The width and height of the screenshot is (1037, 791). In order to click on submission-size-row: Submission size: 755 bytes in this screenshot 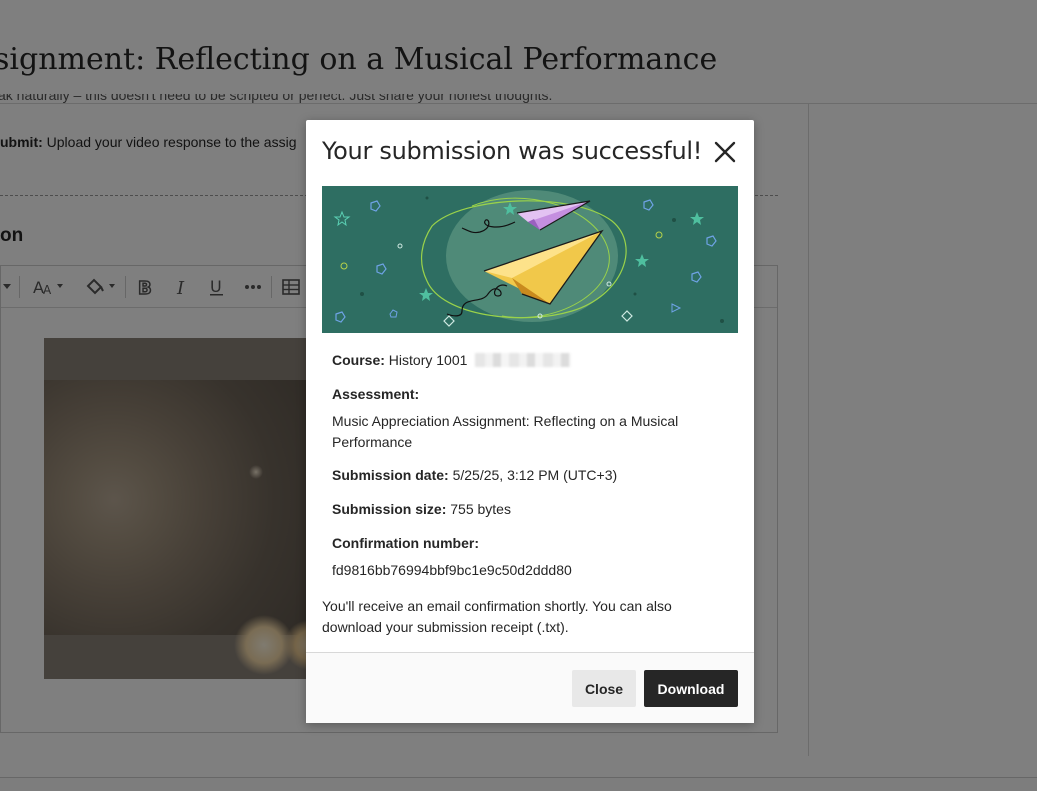, I will do `click(421, 509)`.